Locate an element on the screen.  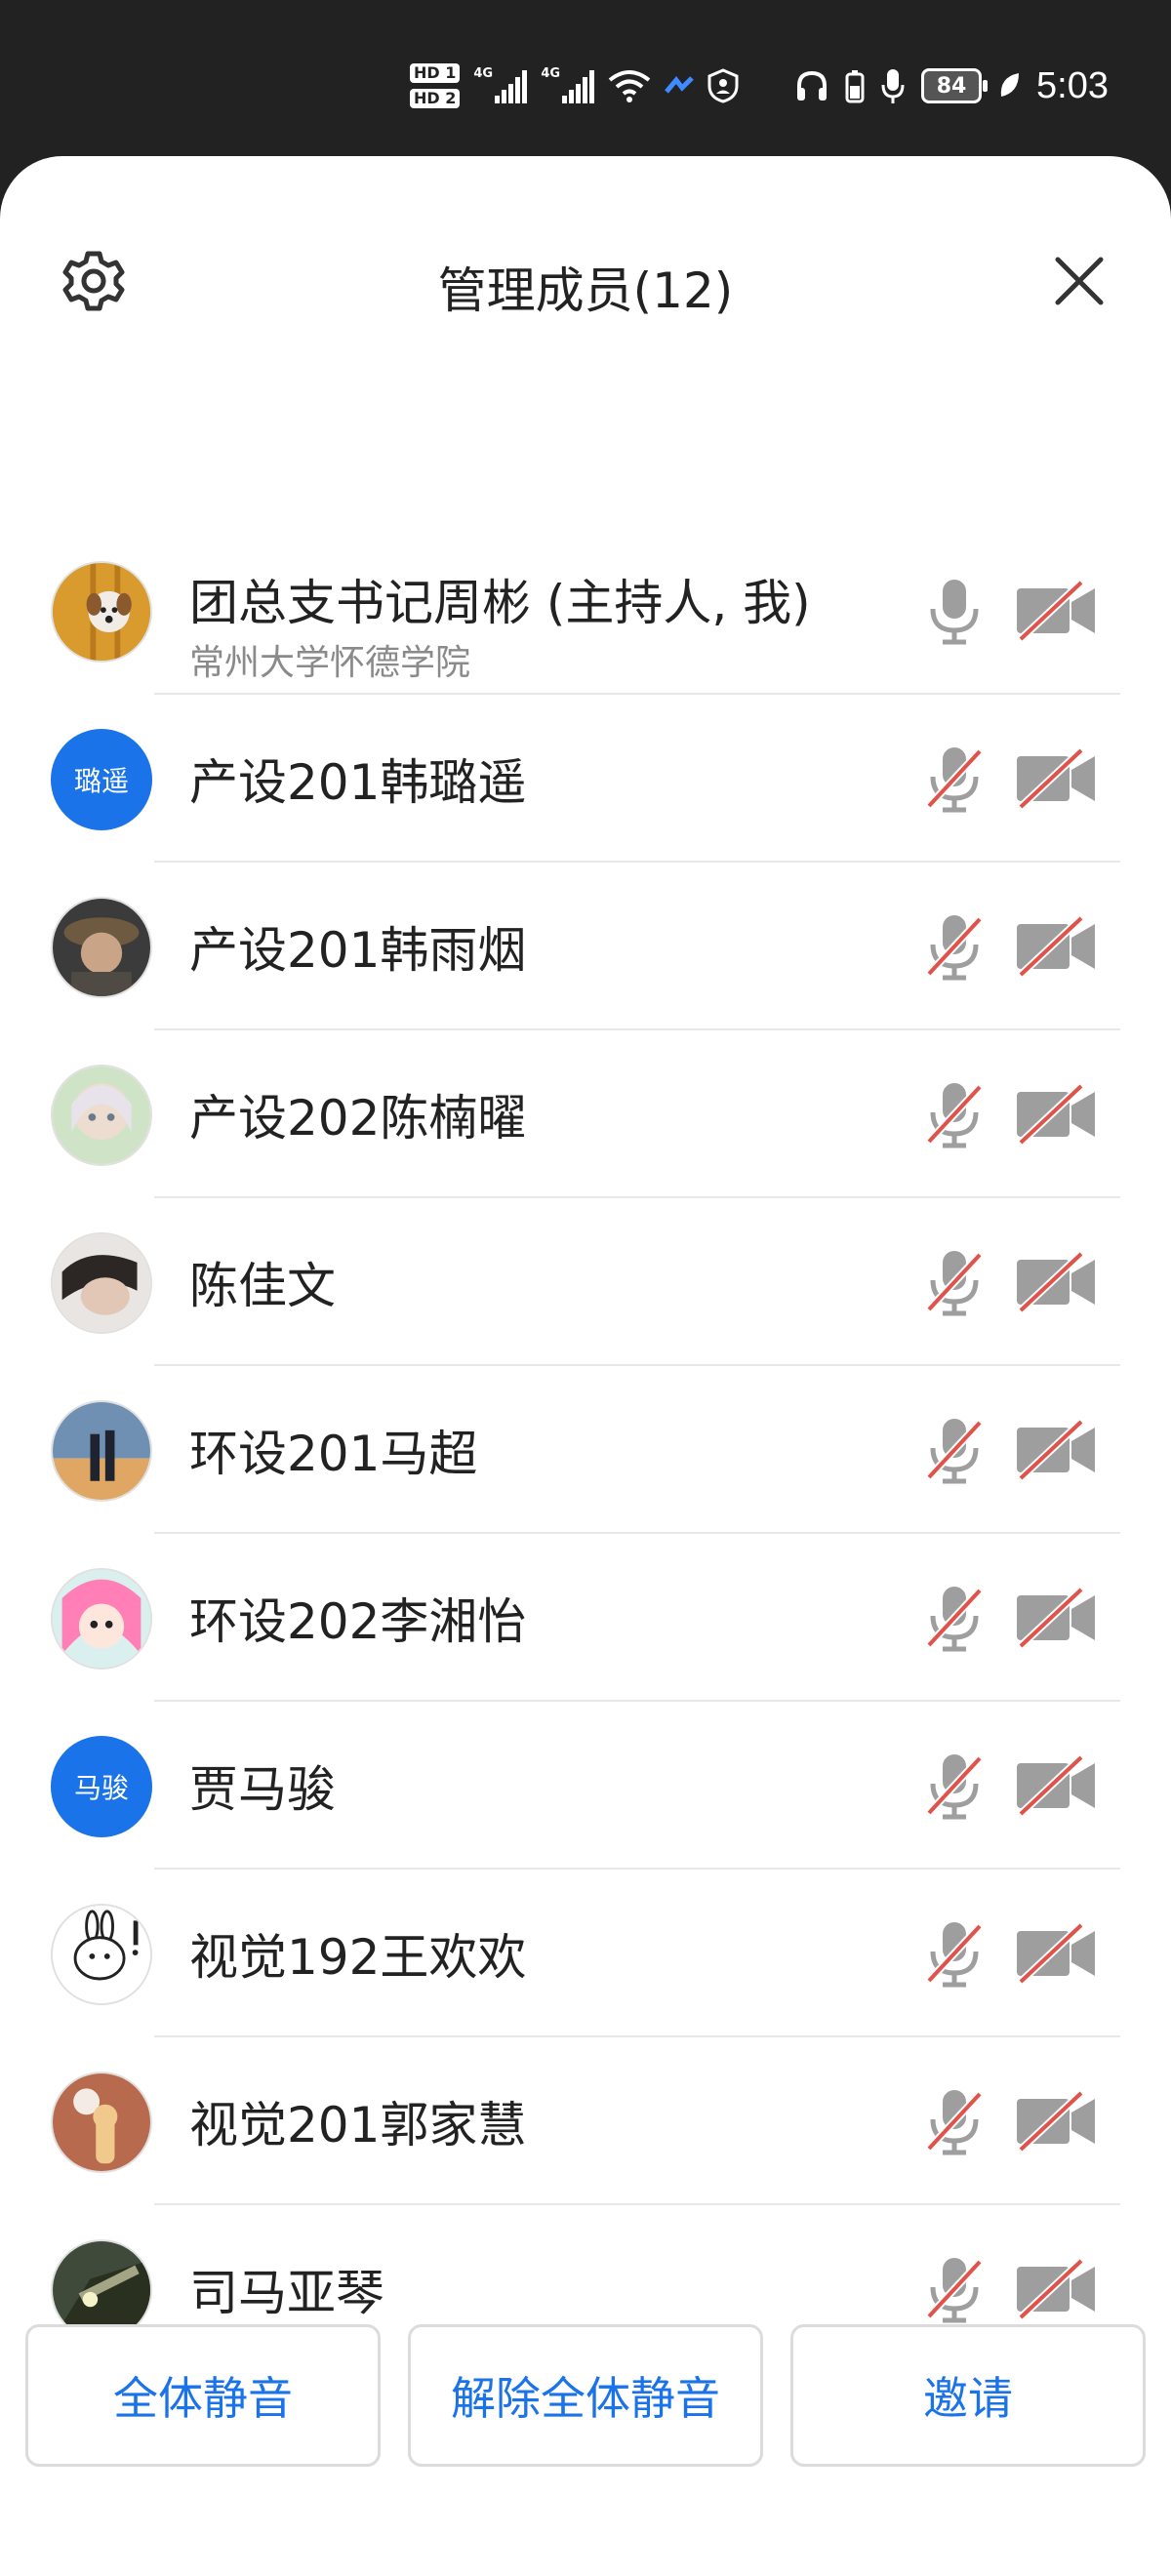
status-bar: HD 1 HD 2 4G 4G 84 5:03 is located at coordinates (585, 82).